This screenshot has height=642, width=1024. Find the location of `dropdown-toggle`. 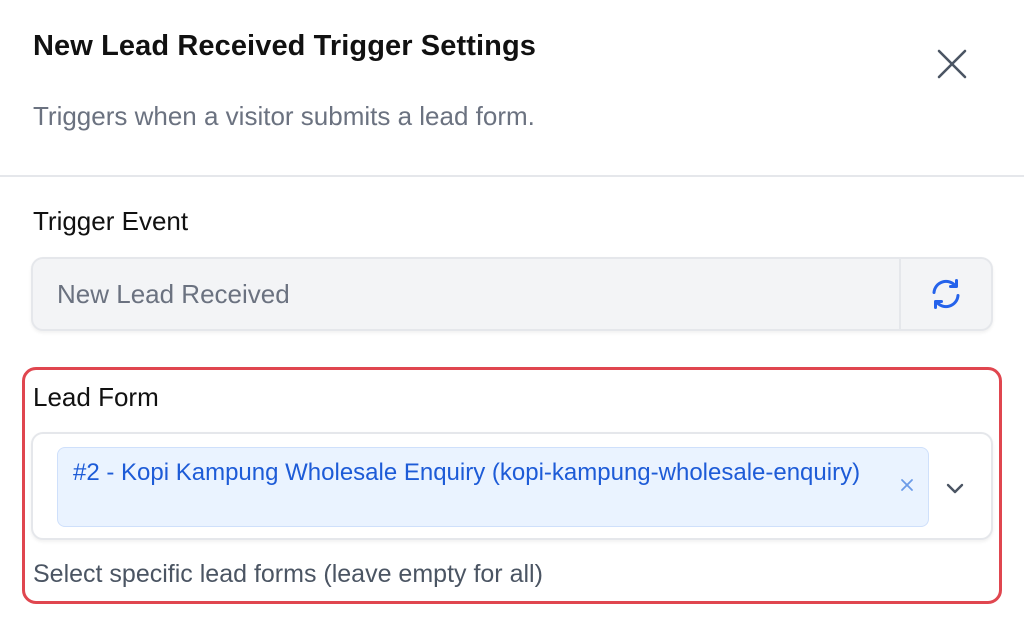

dropdown-toggle is located at coordinates (955, 488).